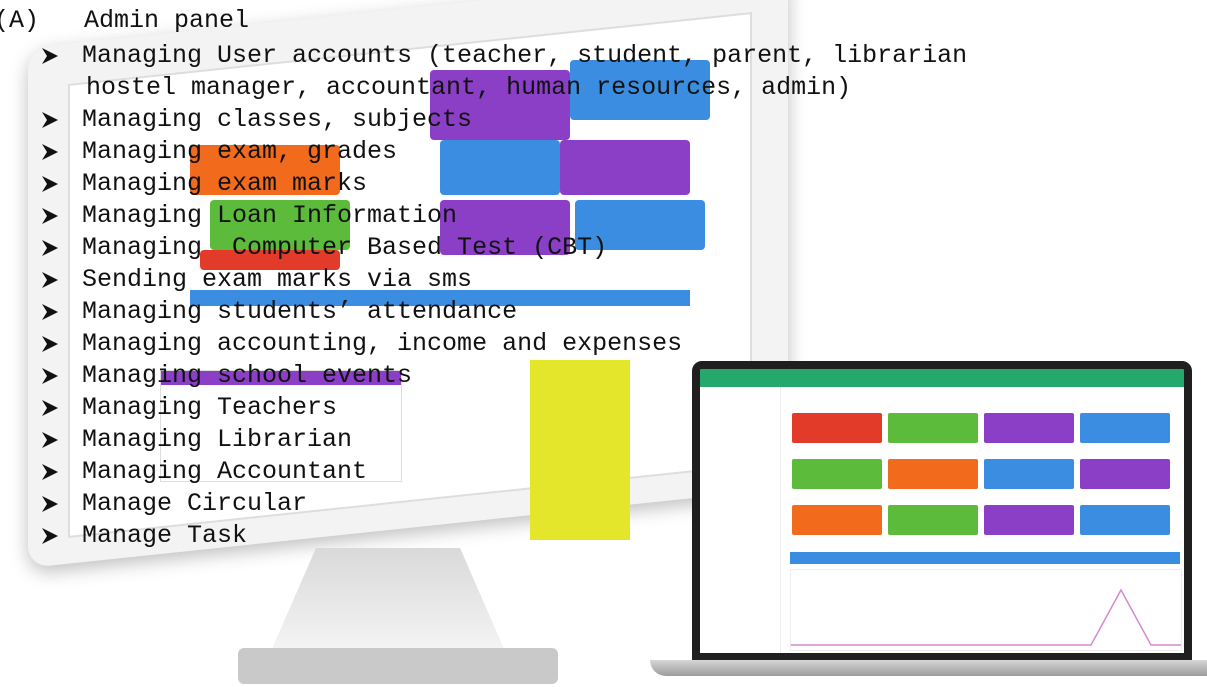 This screenshot has height=687, width=1207. I want to click on list-item-text: Managing Teachers, so click(210, 407).